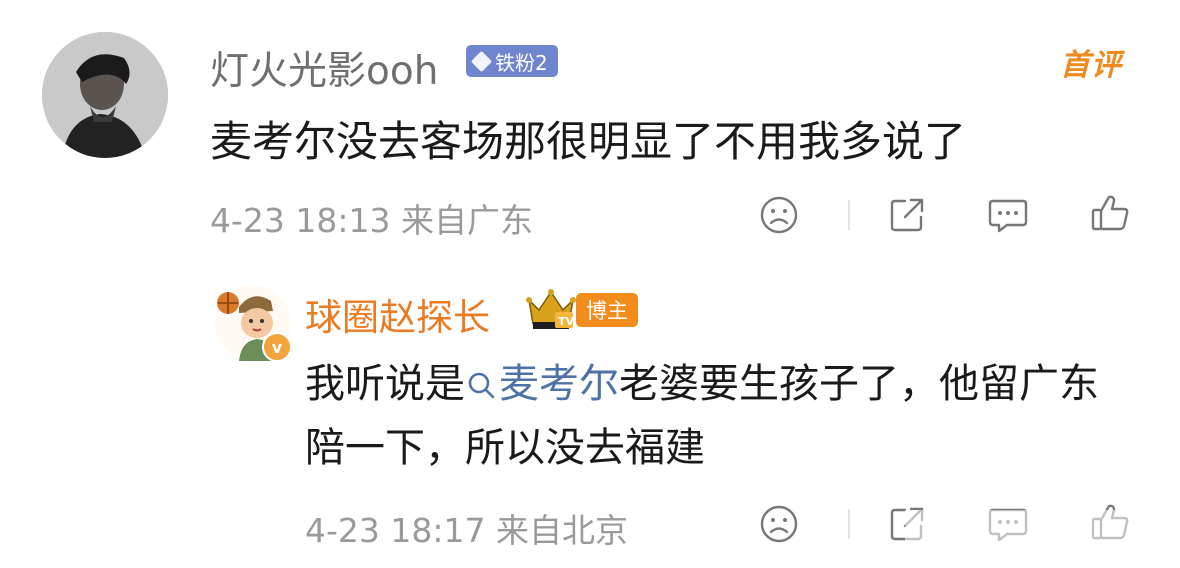 This screenshot has height=568, width=1180. Describe the element at coordinates (559, 384) in the screenshot. I see `mention-label: 麦考尔` at that location.